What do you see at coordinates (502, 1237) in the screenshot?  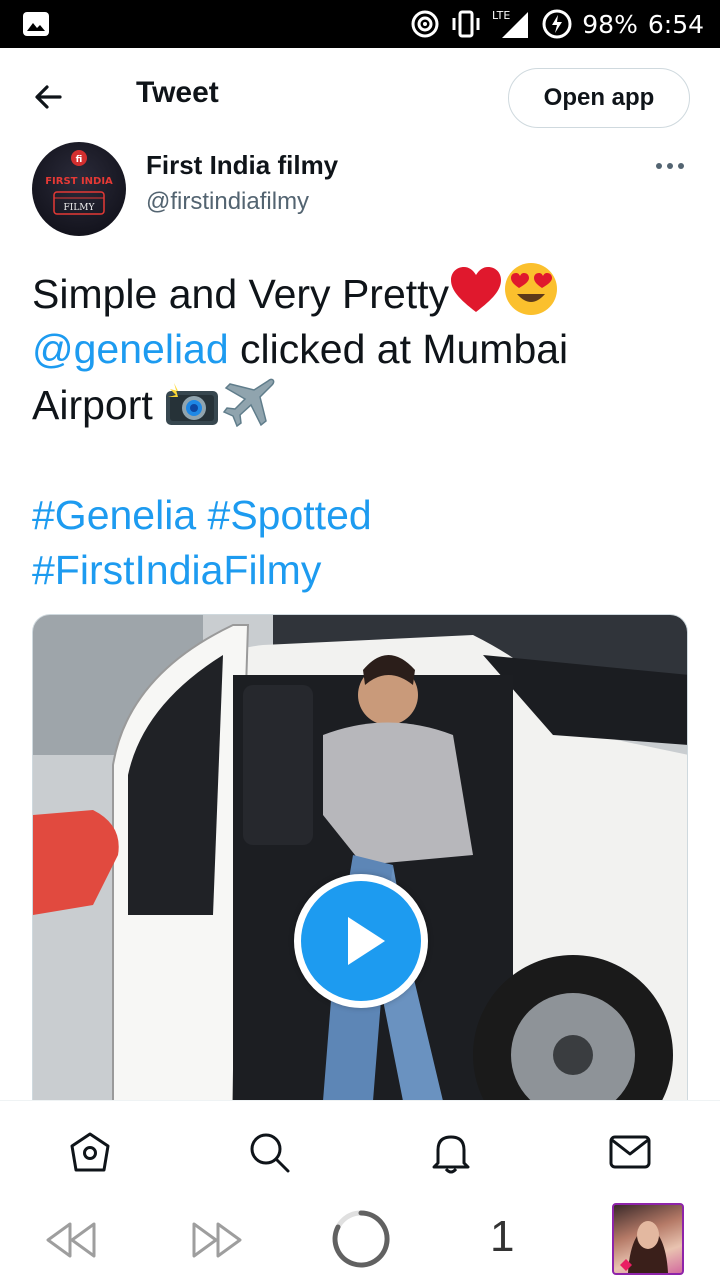 I see `tab-count: 1` at bounding box center [502, 1237].